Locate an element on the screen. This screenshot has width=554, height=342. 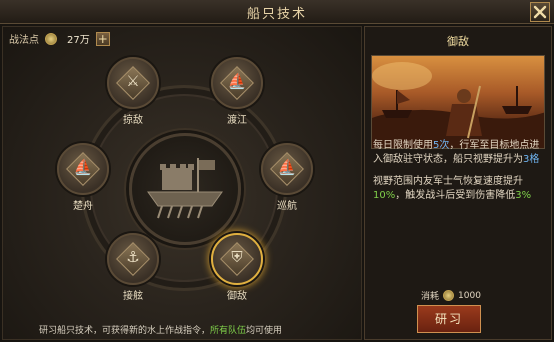
skill-detail-title: 御敌 is located at coordinates (458, 41).